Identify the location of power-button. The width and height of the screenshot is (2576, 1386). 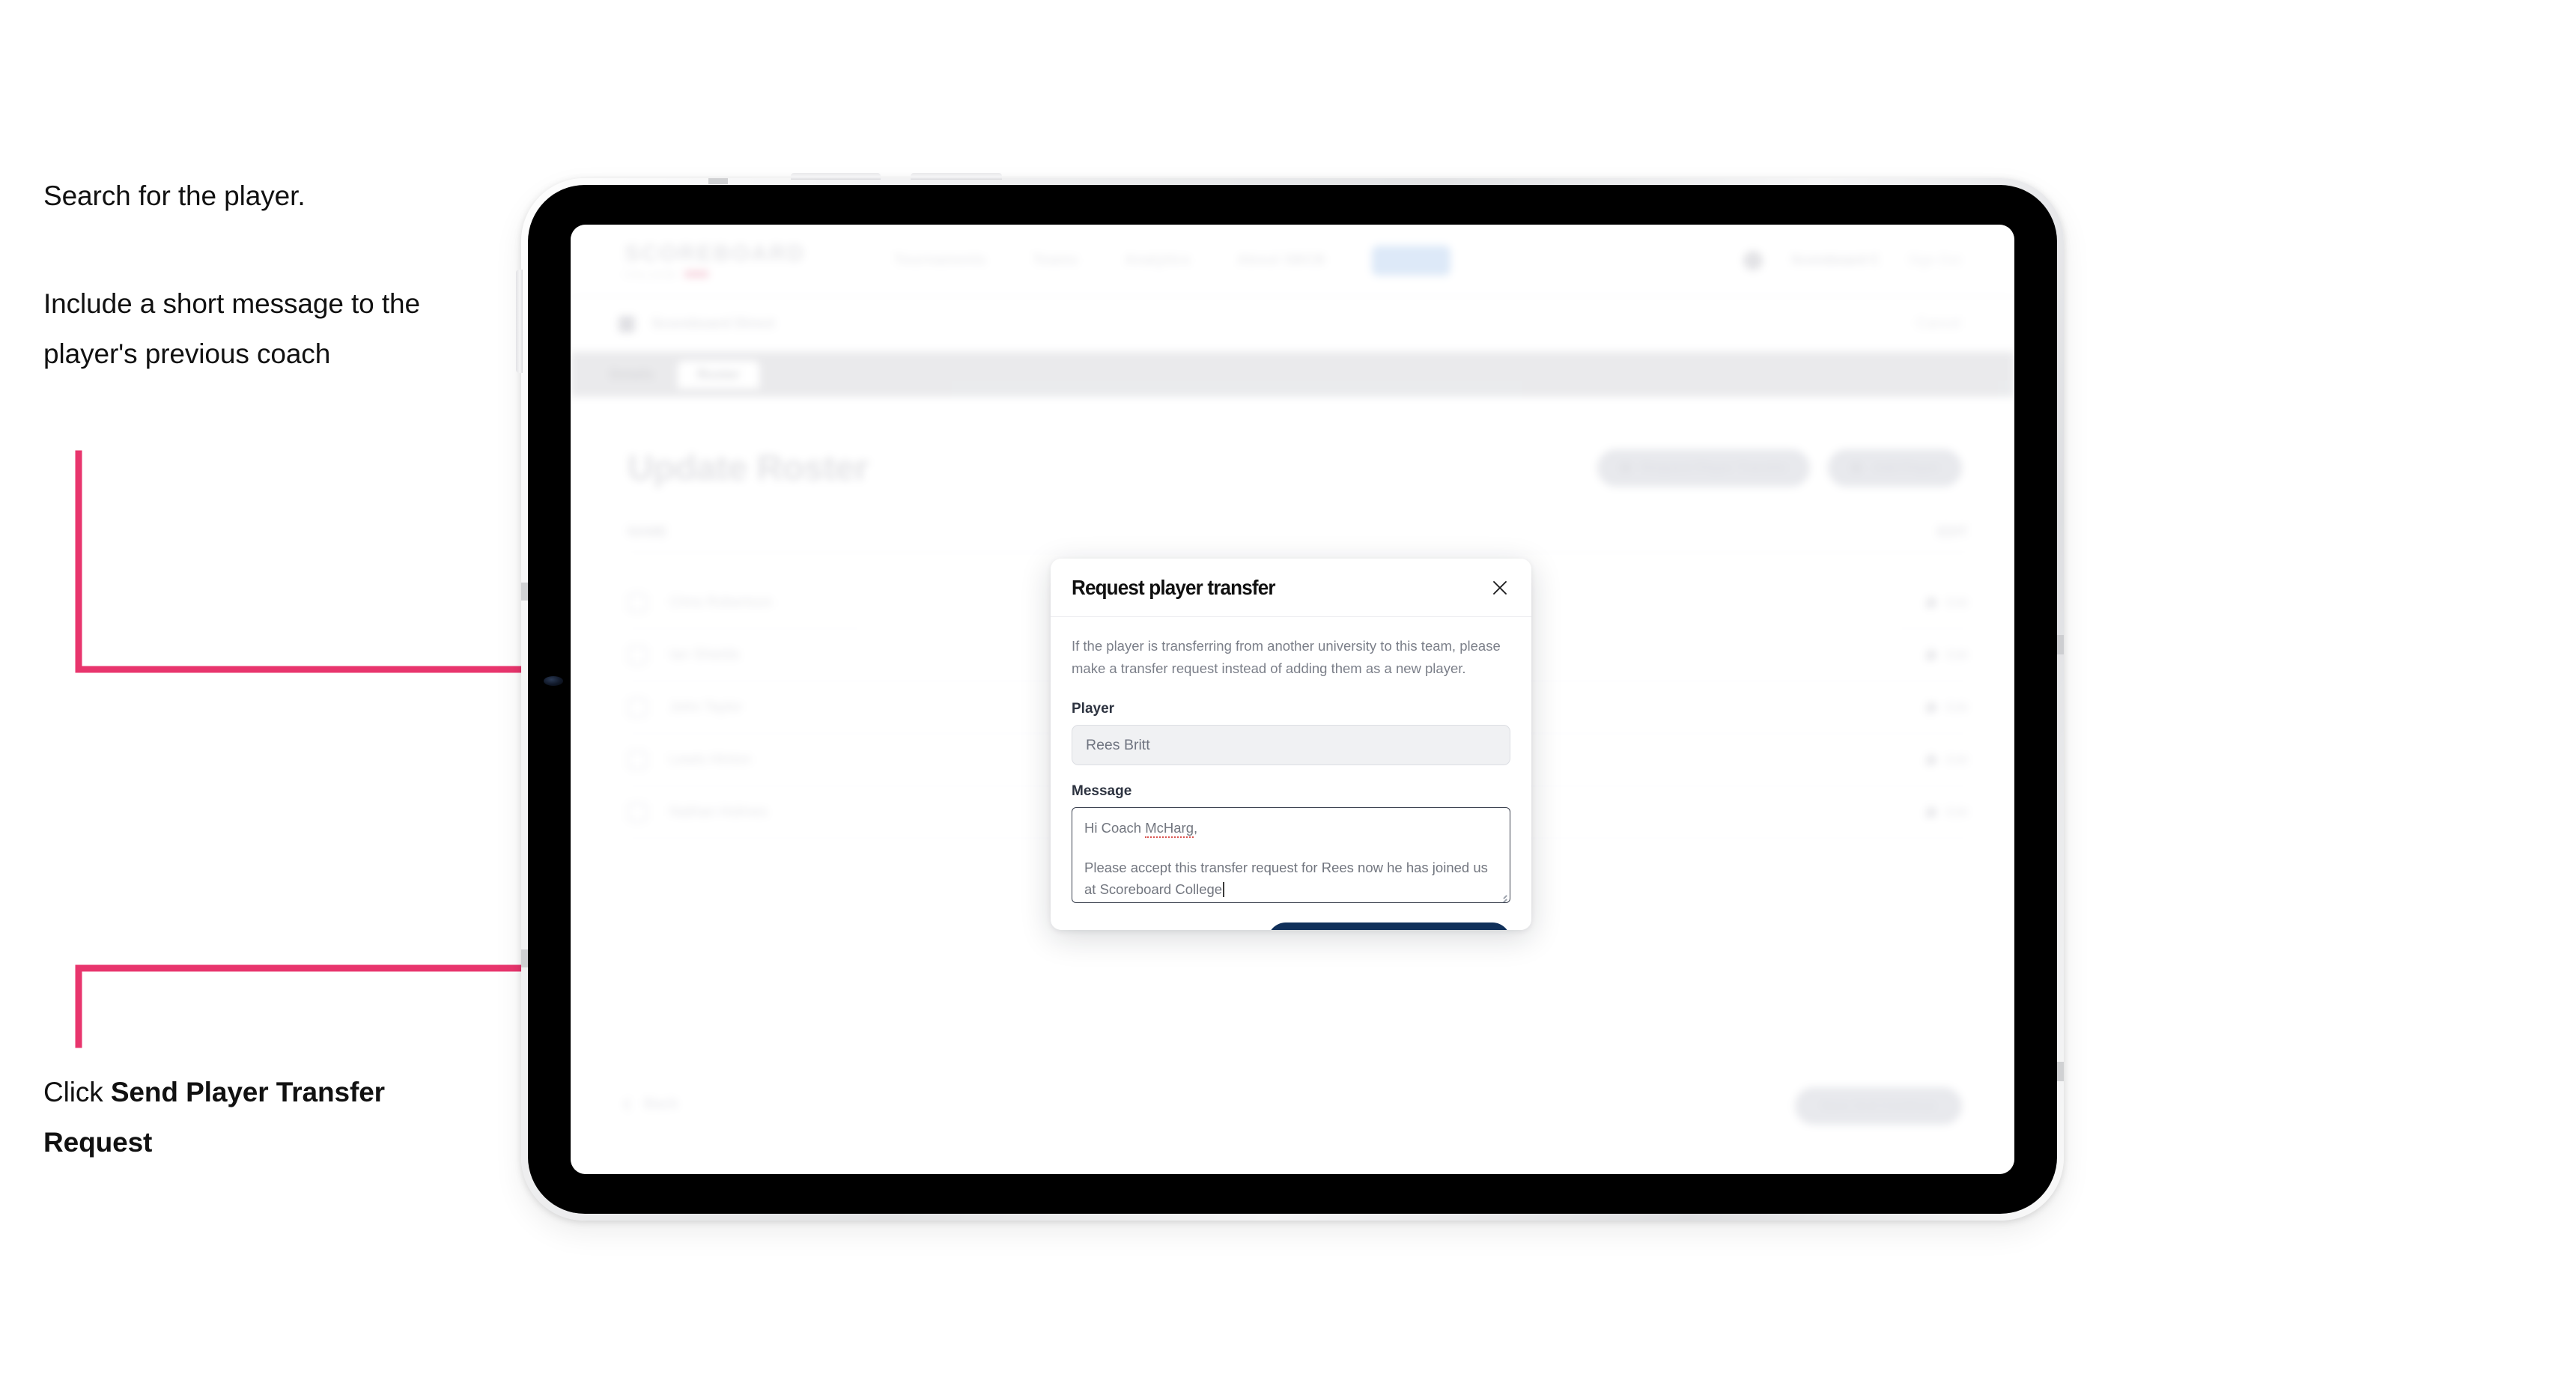
(519, 321).